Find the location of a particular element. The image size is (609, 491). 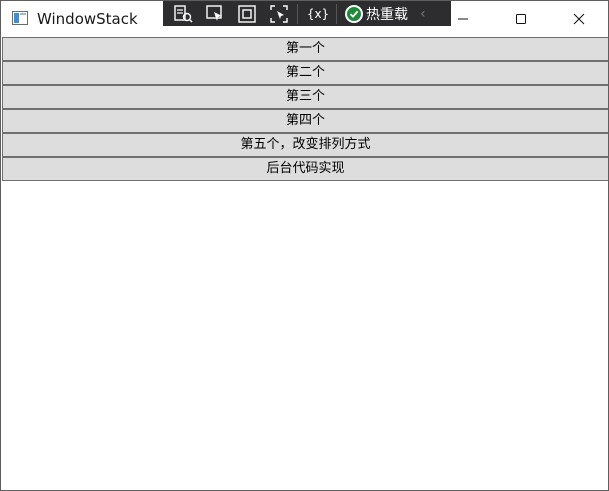

button-third: 第三个 is located at coordinates (305, 97).